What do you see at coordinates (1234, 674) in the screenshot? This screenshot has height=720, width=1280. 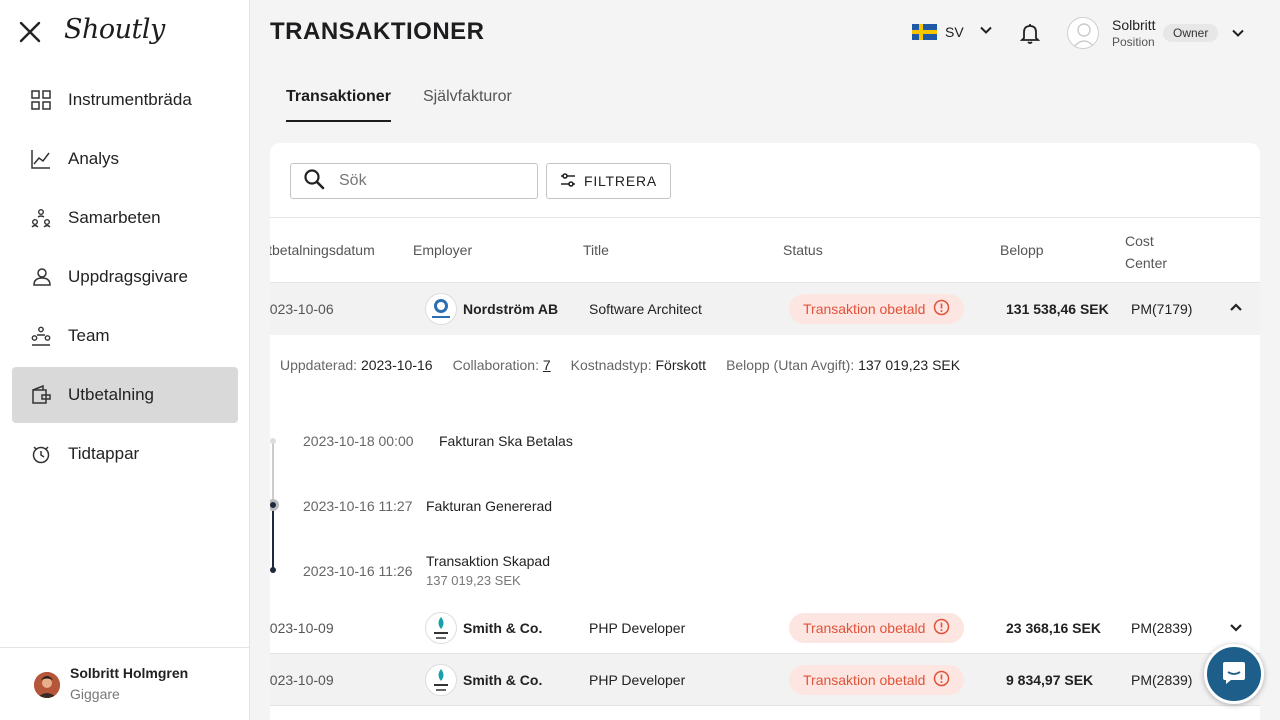 I see `chat-button` at bounding box center [1234, 674].